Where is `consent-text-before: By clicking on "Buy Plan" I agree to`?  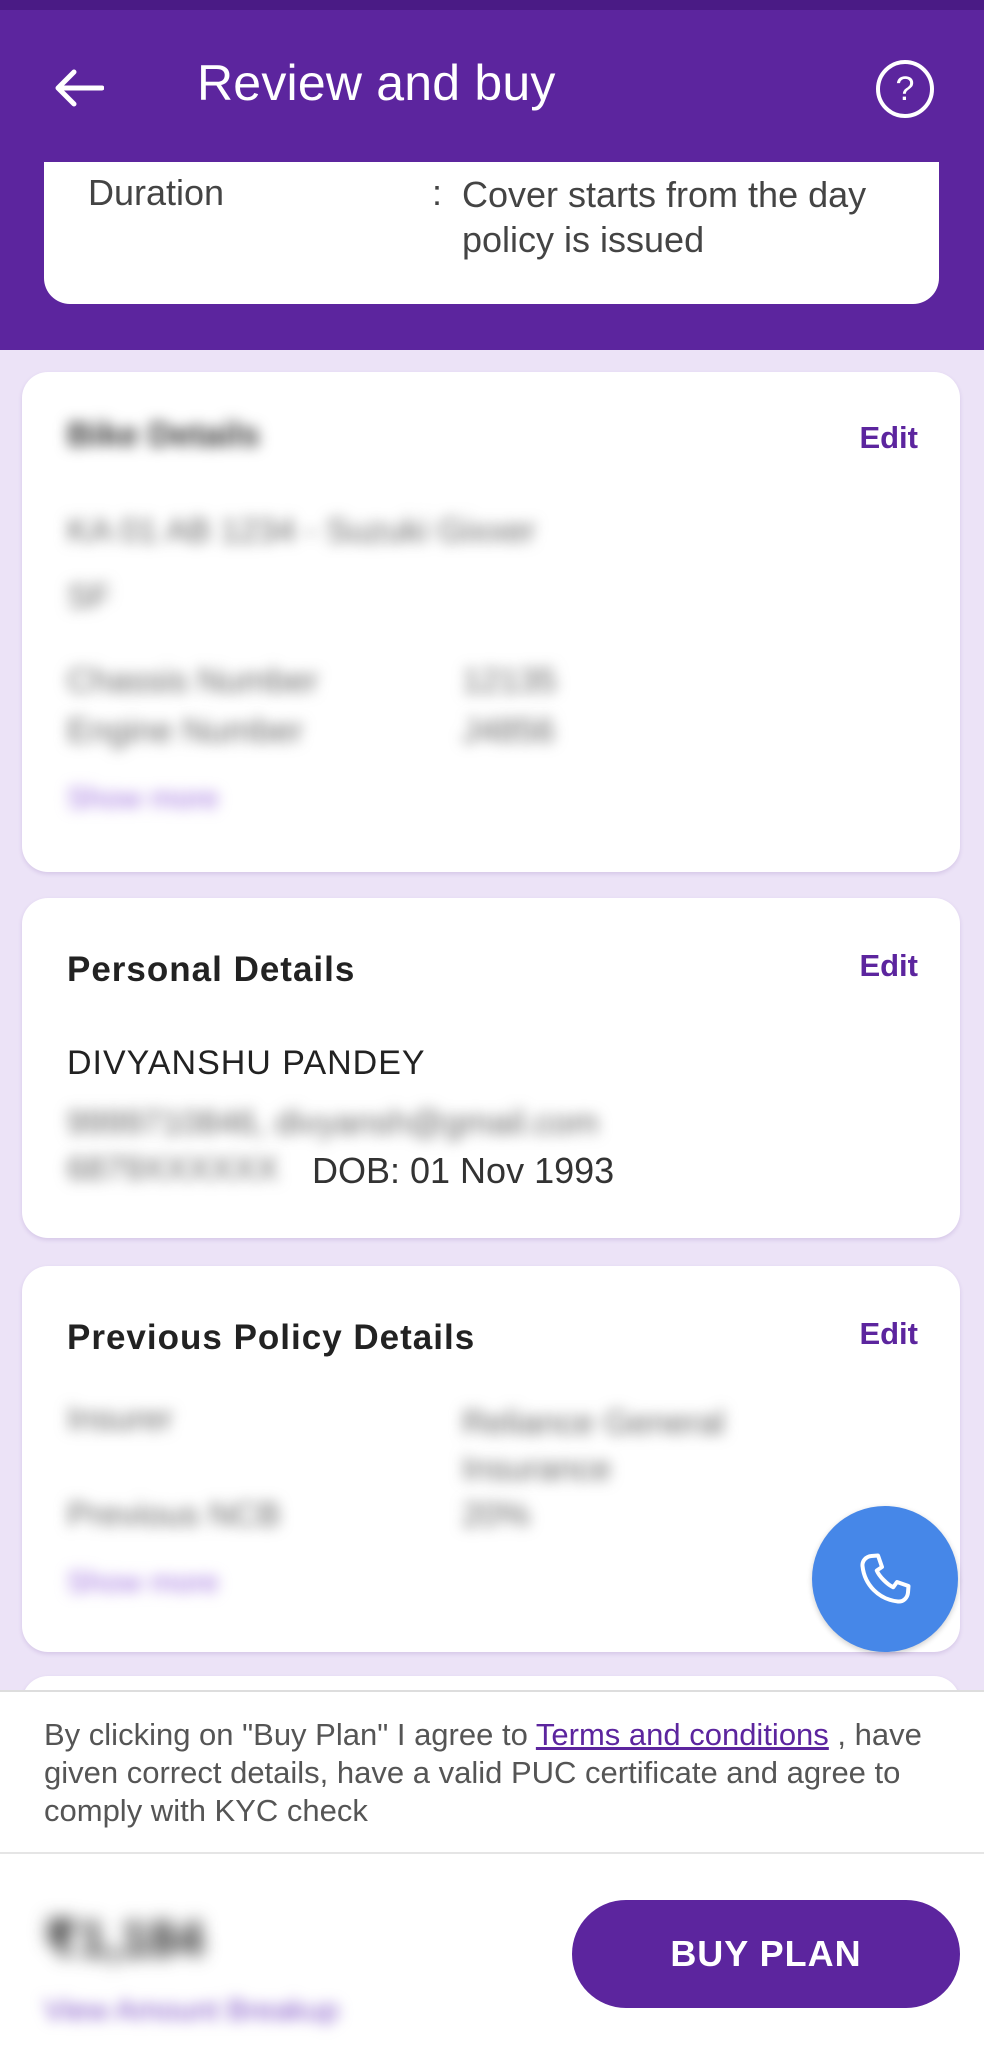 consent-text-before: By clicking on "Buy Plan" I agree to is located at coordinates (290, 1734).